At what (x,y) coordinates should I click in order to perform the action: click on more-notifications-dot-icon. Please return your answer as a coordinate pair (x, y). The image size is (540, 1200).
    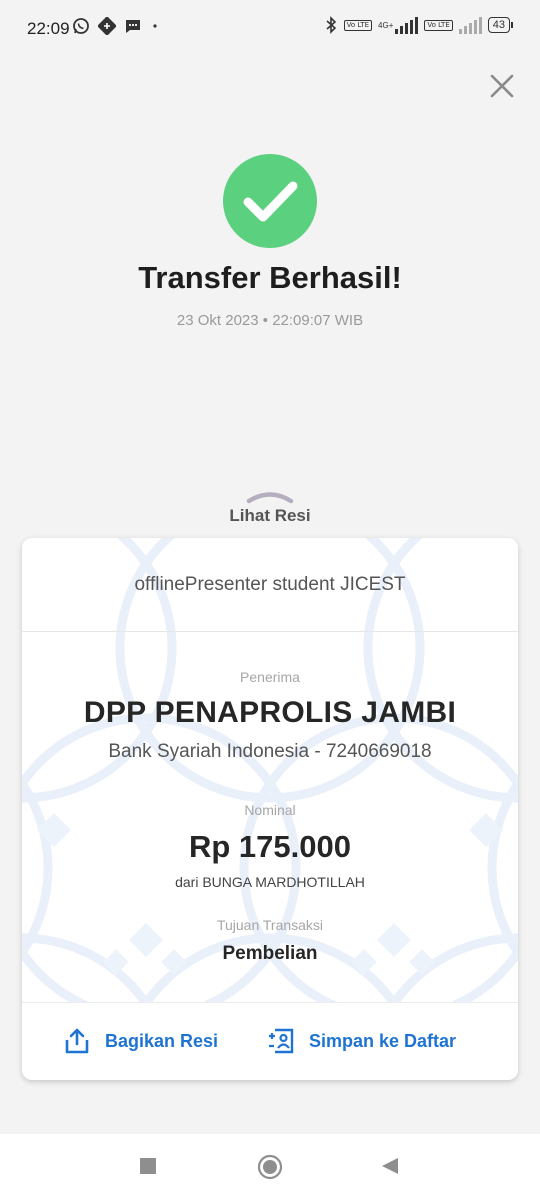
    Looking at the image, I should click on (155, 26).